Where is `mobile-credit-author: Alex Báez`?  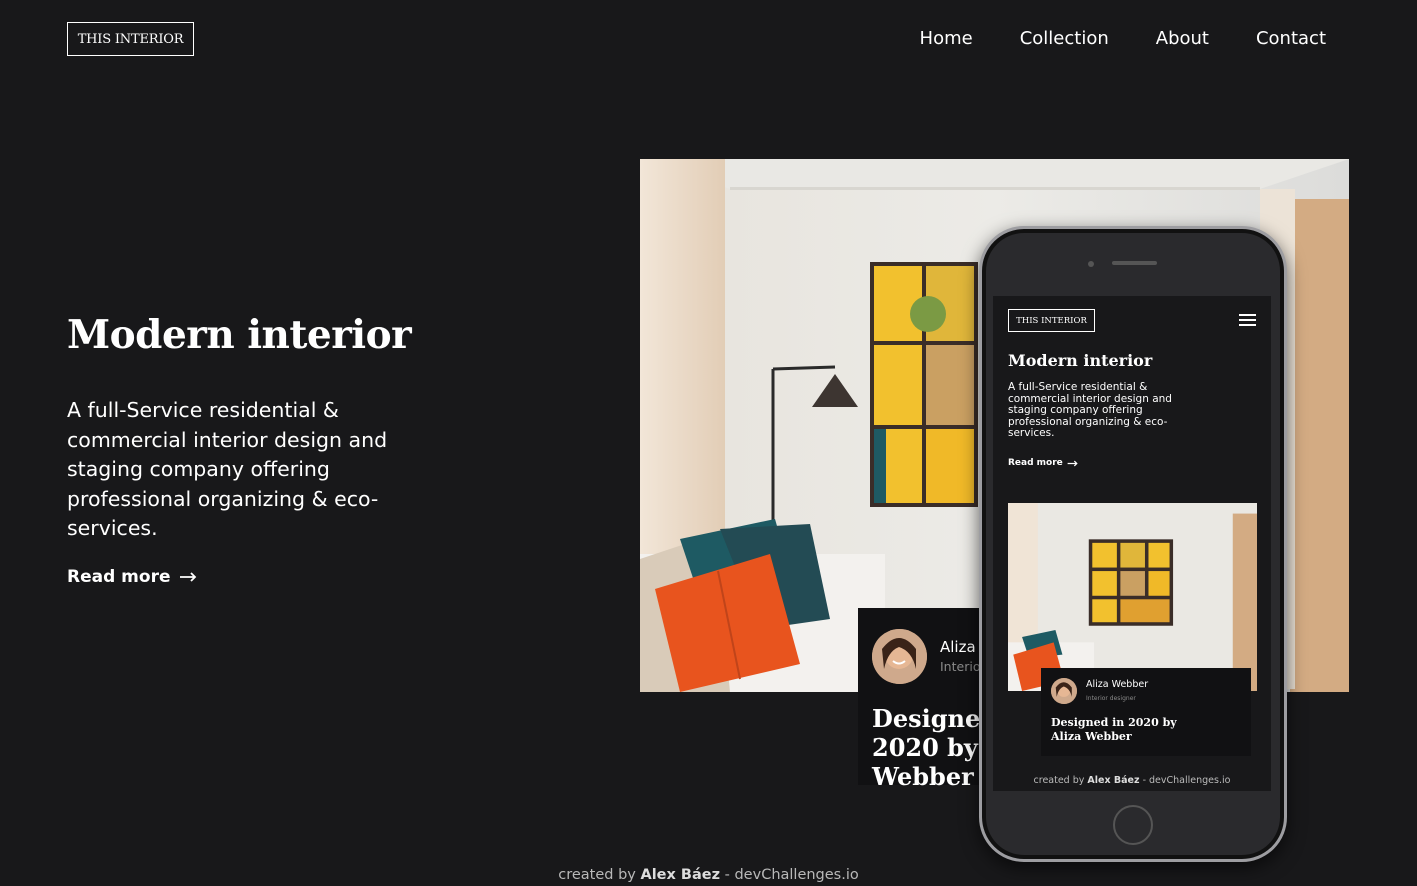 mobile-credit-author: Alex Báez is located at coordinates (1113, 780).